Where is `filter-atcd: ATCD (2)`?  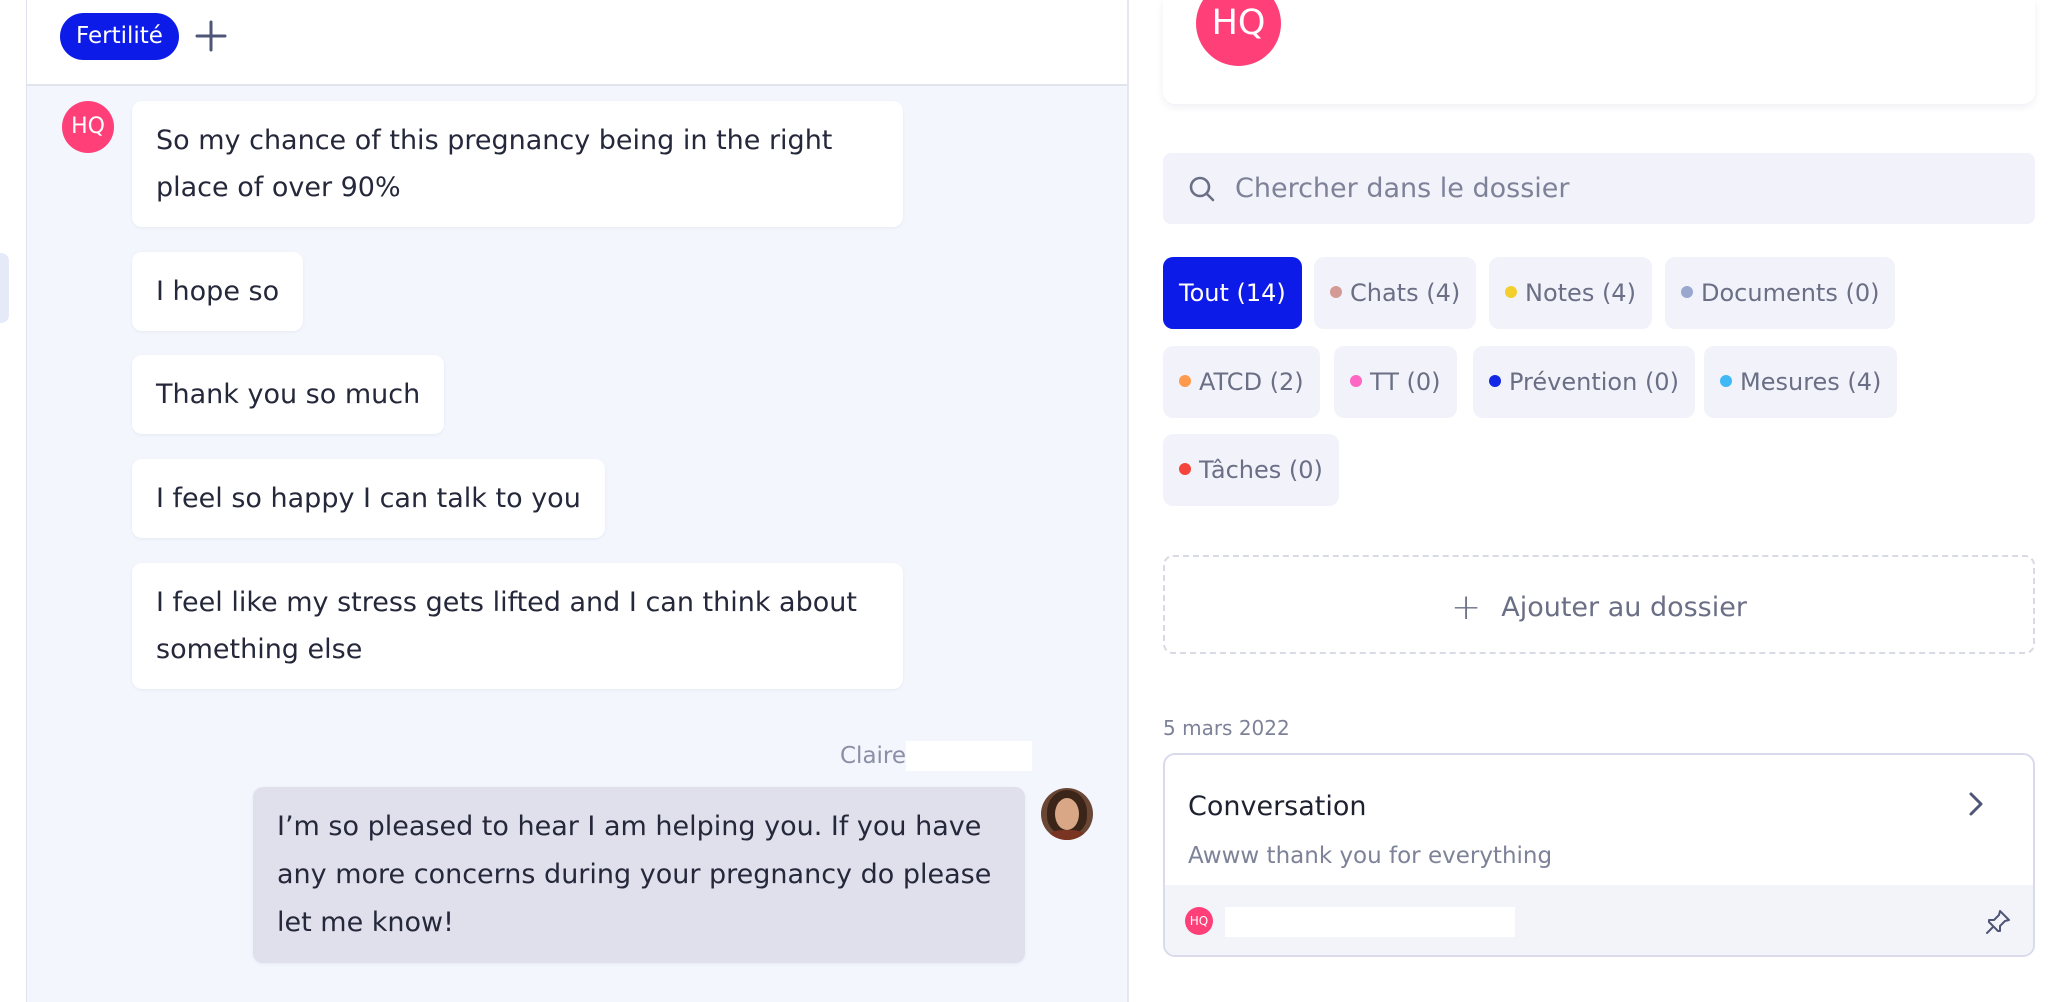
filter-atcd: ATCD (2) is located at coordinates (1241, 382).